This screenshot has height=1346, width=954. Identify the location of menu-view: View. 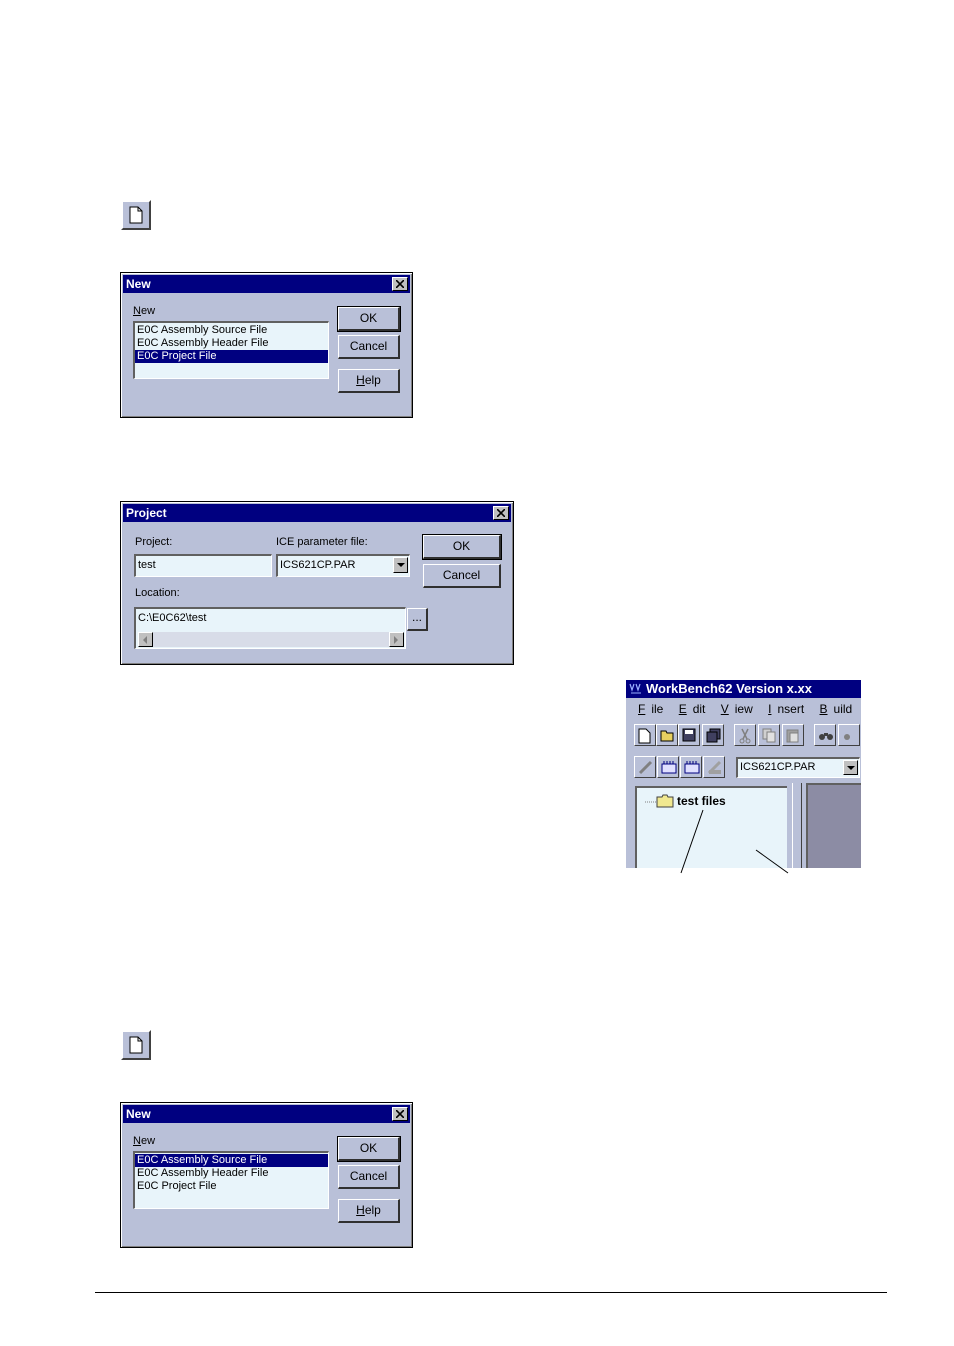
(734, 709).